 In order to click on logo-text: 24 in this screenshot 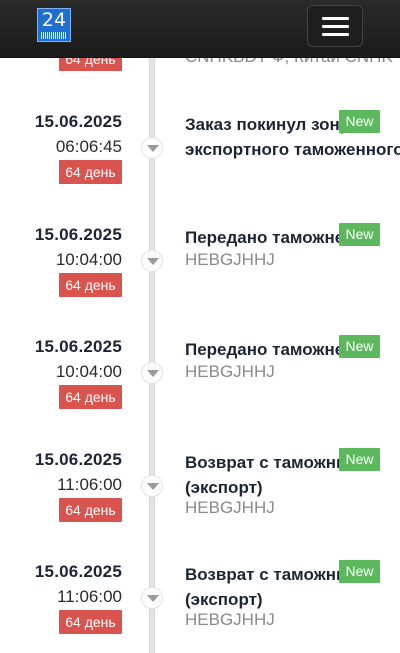, I will do `click(54, 20)`.